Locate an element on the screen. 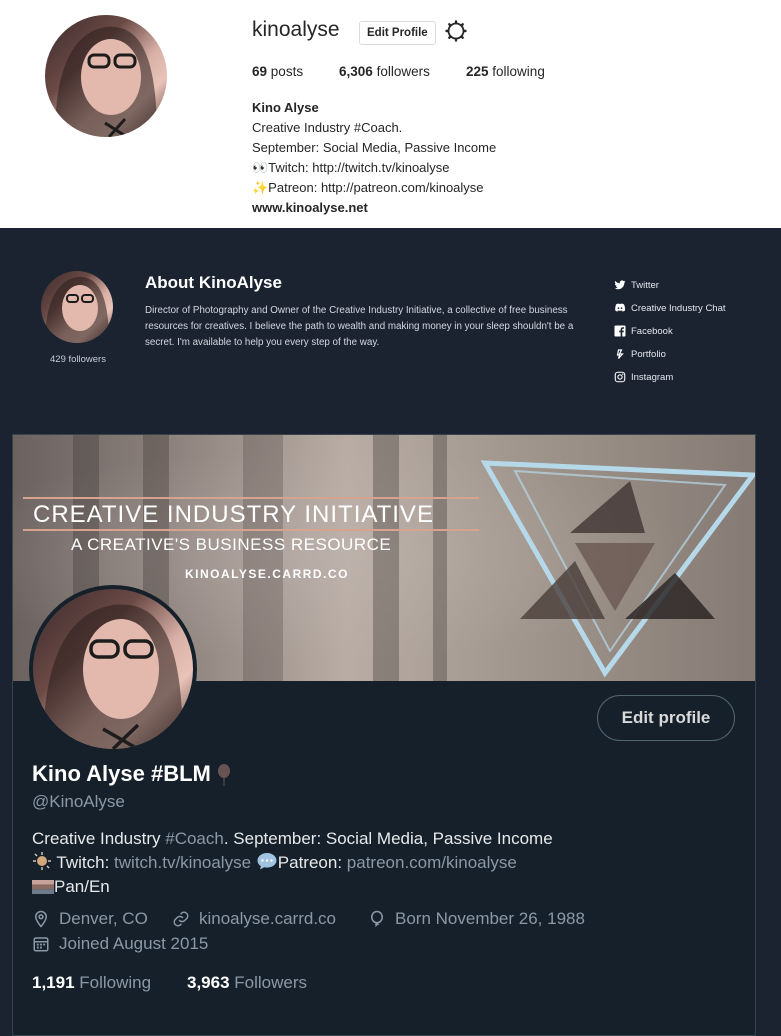 The height and width of the screenshot is (1036, 781). link-twitter: Twitter is located at coordinates (636, 285).